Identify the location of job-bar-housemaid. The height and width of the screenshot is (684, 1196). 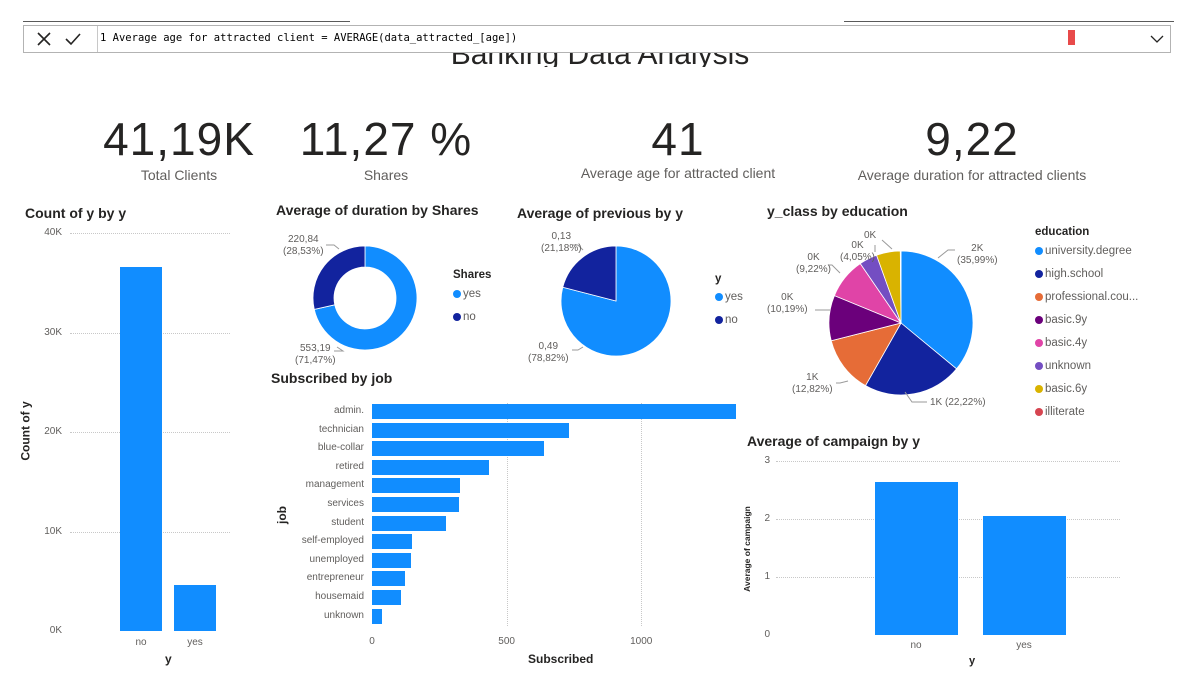
(386, 597).